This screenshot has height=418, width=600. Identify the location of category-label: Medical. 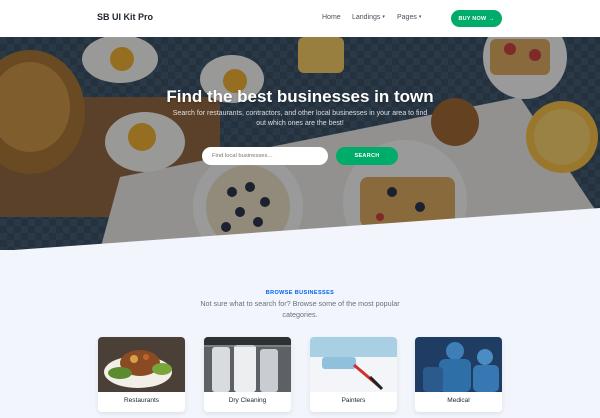
(458, 400).